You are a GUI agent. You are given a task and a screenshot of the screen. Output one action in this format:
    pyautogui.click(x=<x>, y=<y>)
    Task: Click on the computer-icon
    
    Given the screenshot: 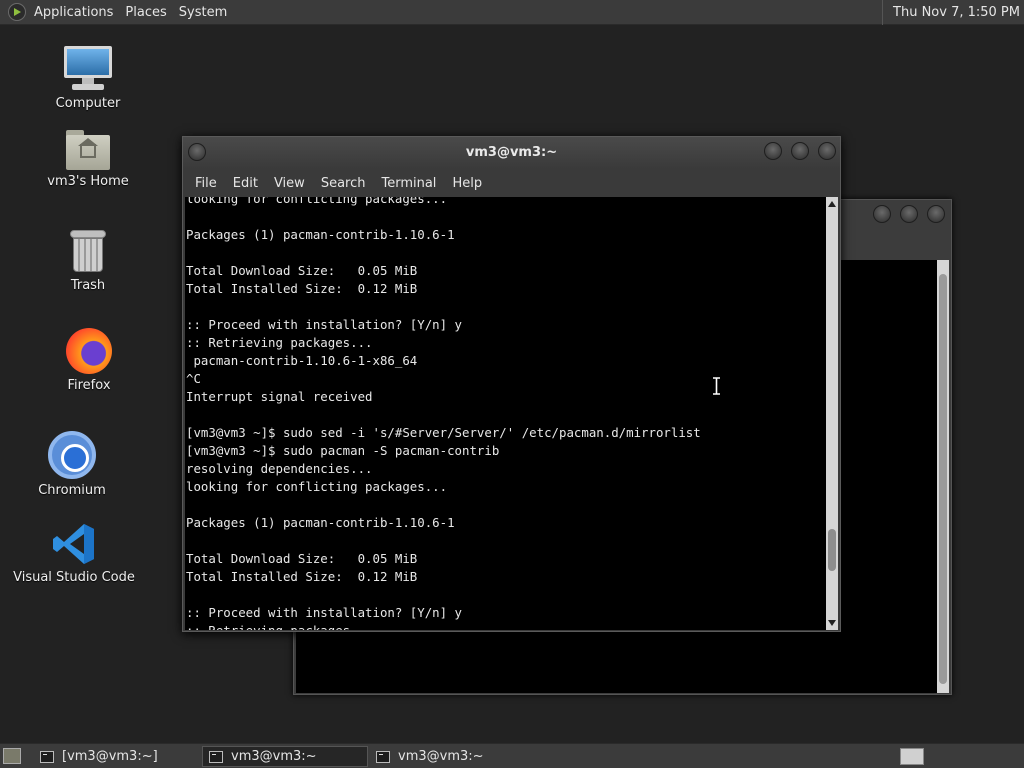 What is the action you would take?
    pyautogui.click(x=88, y=69)
    